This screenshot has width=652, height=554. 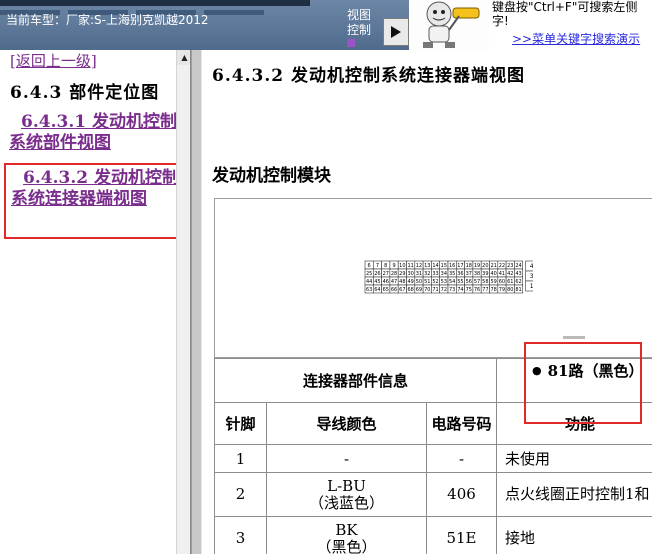 I want to click on connector-pin-label: 28, so click(x=394, y=274).